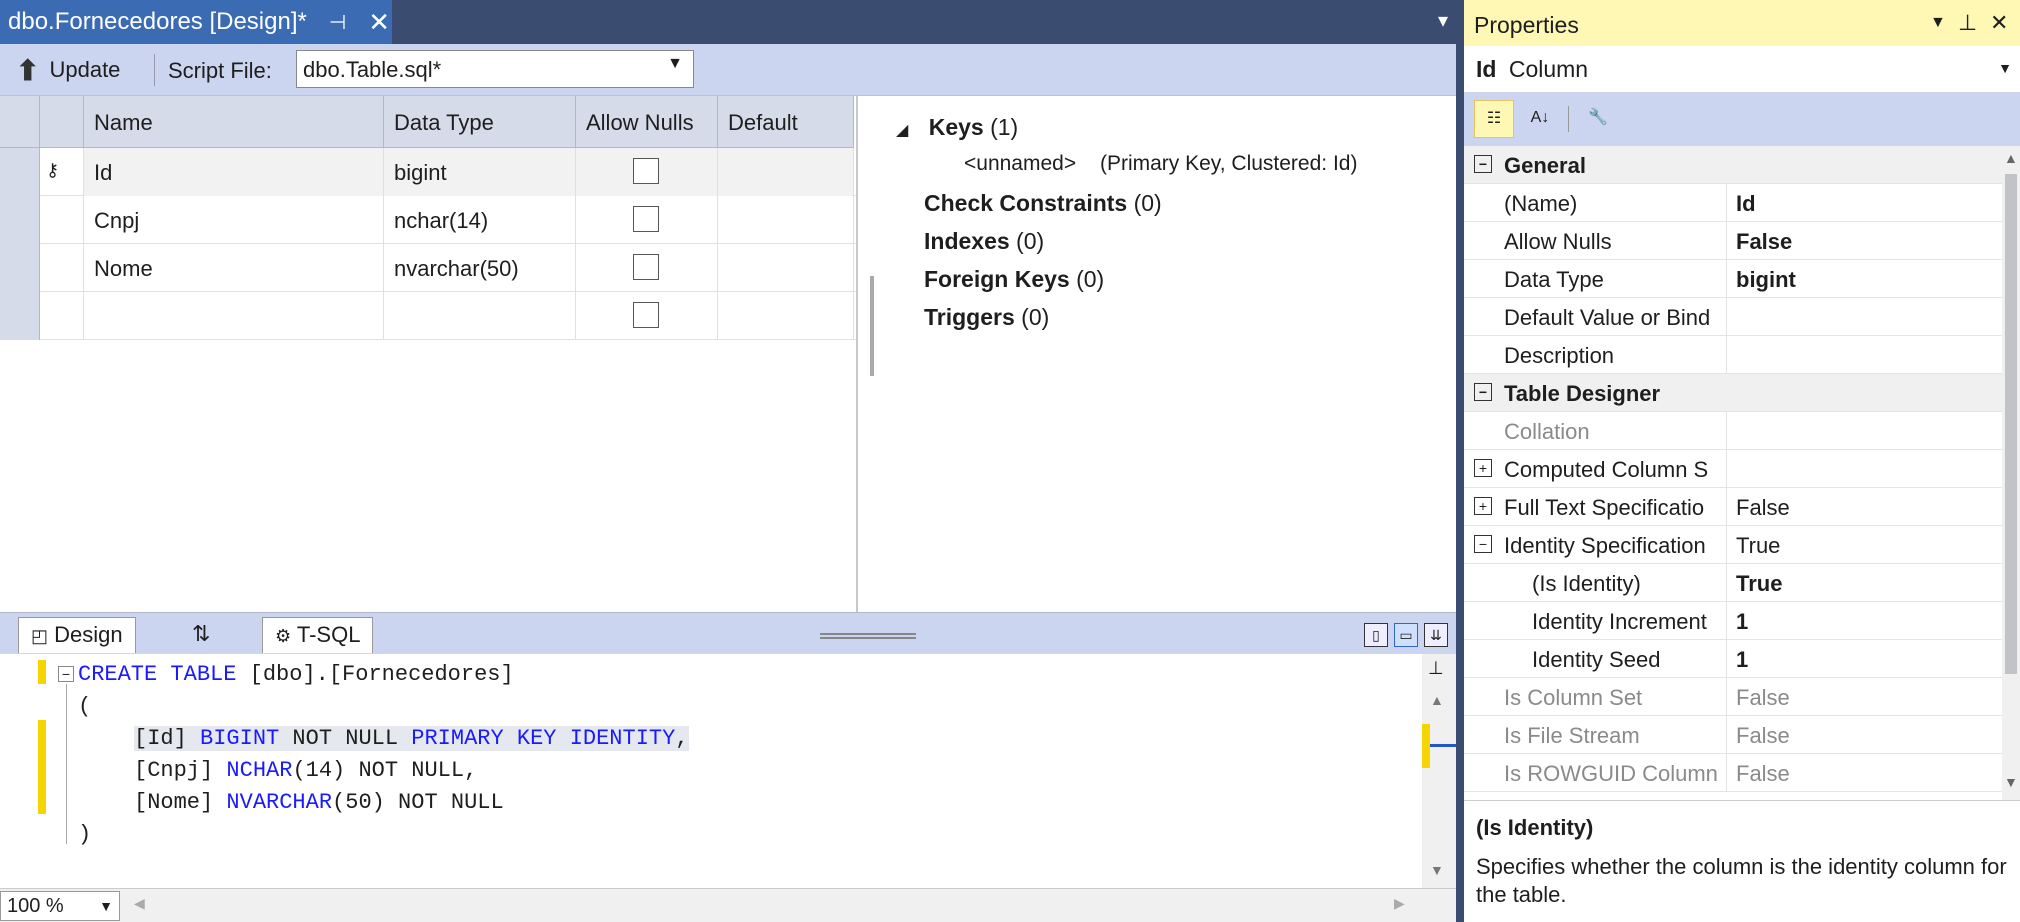  What do you see at coordinates (234, 316) in the screenshot?
I see `cell-name` at bounding box center [234, 316].